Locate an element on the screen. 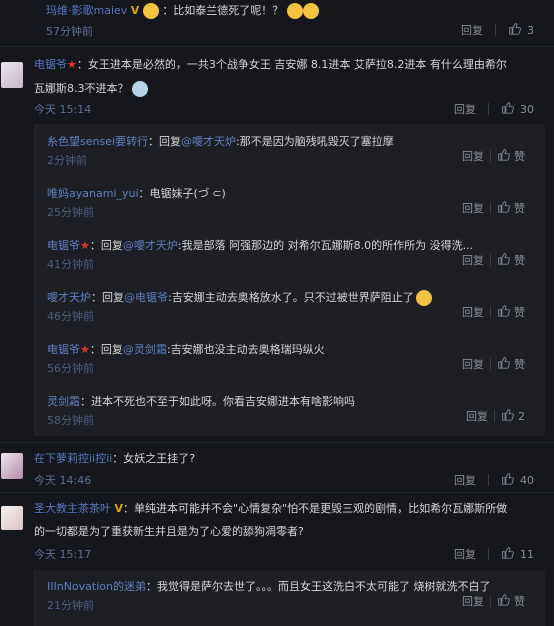 This screenshot has height=626, width=554. sub-reply-text: :那不是因为脑残吼毁灭了塞拉摩 is located at coordinates (315, 141).